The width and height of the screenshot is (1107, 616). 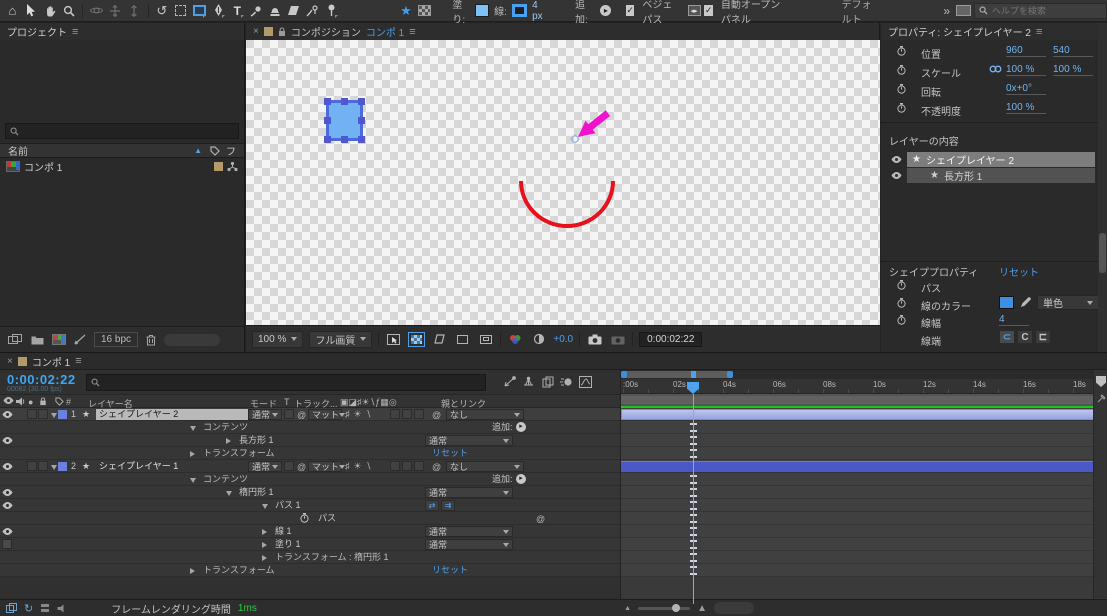 What do you see at coordinates (566, 382) in the screenshot?
I see `motion-blur-icon` at bounding box center [566, 382].